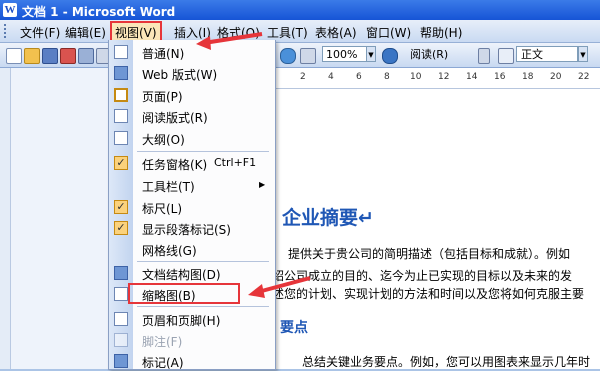 The image size is (600, 371). Describe the element at coordinates (162, 342) in the screenshot. I see `menu-item-label: 脚注(F)` at that location.